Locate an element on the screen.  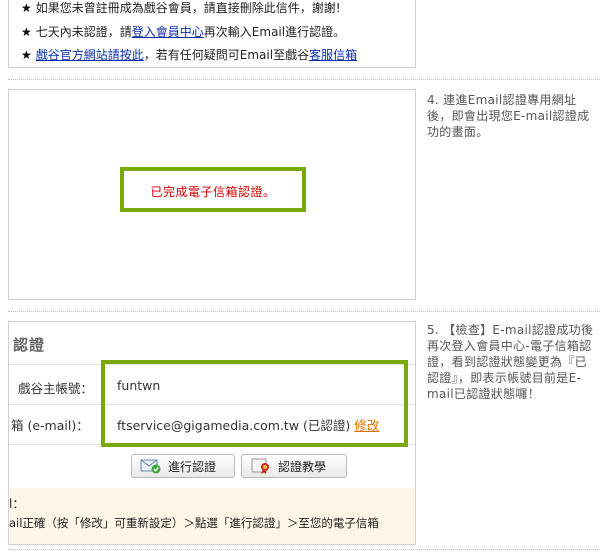
verify-button: 進行認證 is located at coordinates (183, 466).